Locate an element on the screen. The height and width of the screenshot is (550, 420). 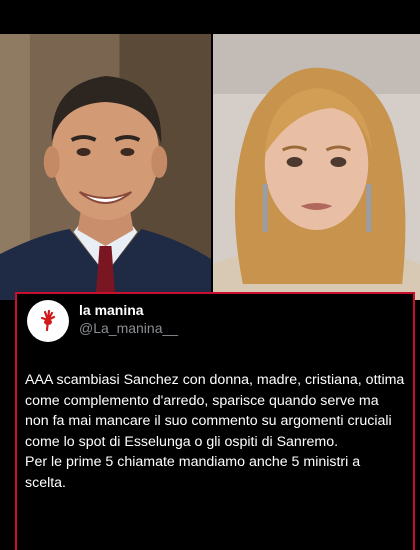
user-handle: @La_manina__ is located at coordinates (128, 328).